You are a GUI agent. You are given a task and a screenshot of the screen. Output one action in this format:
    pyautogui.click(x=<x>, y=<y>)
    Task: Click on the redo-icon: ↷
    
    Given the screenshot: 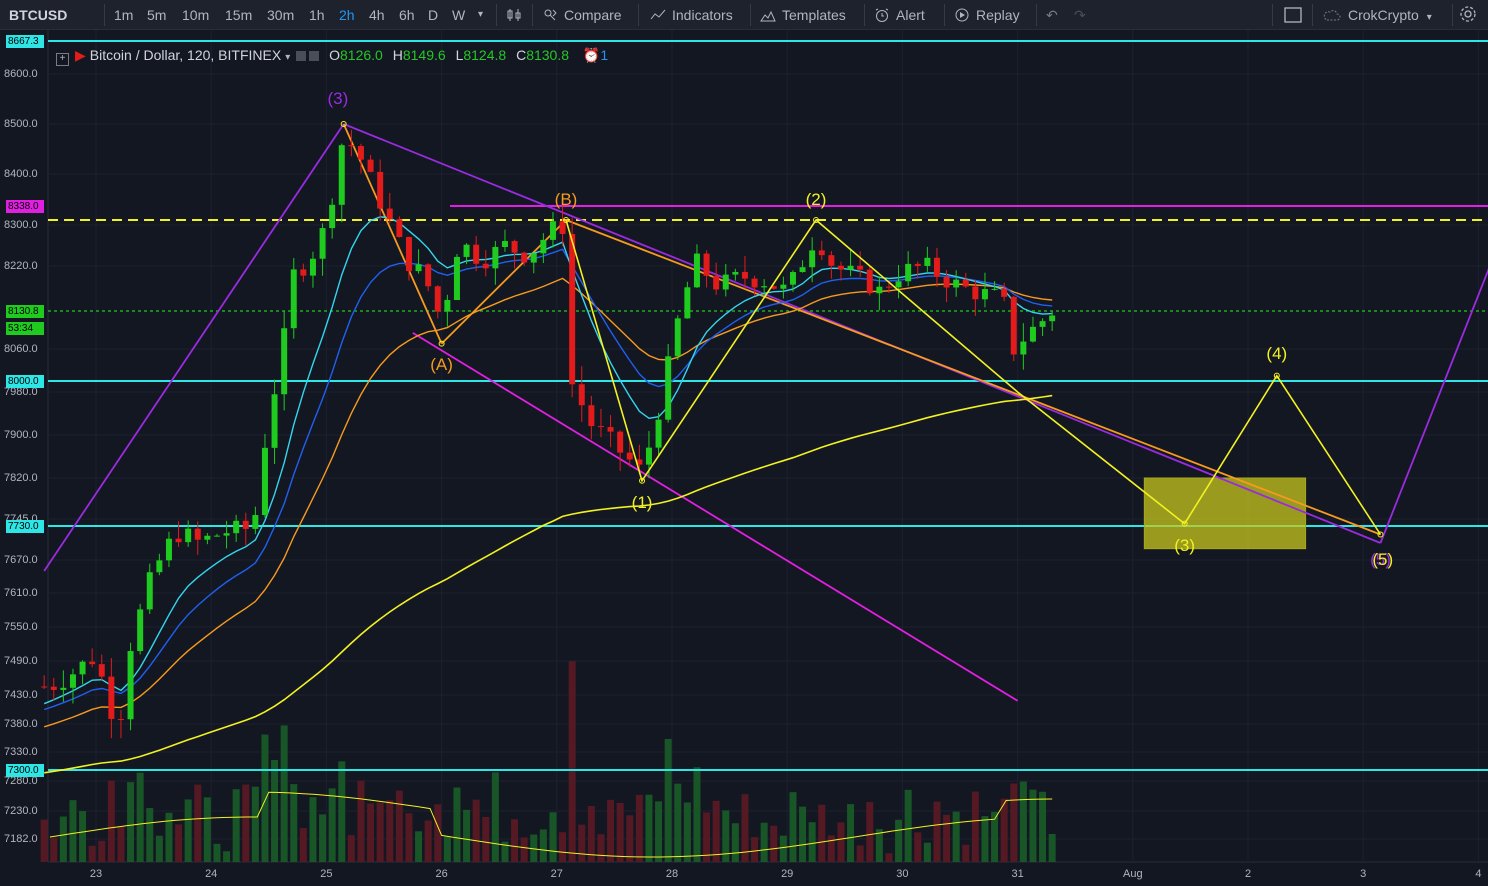 What is the action you would take?
    pyautogui.click(x=1080, y=15)
    